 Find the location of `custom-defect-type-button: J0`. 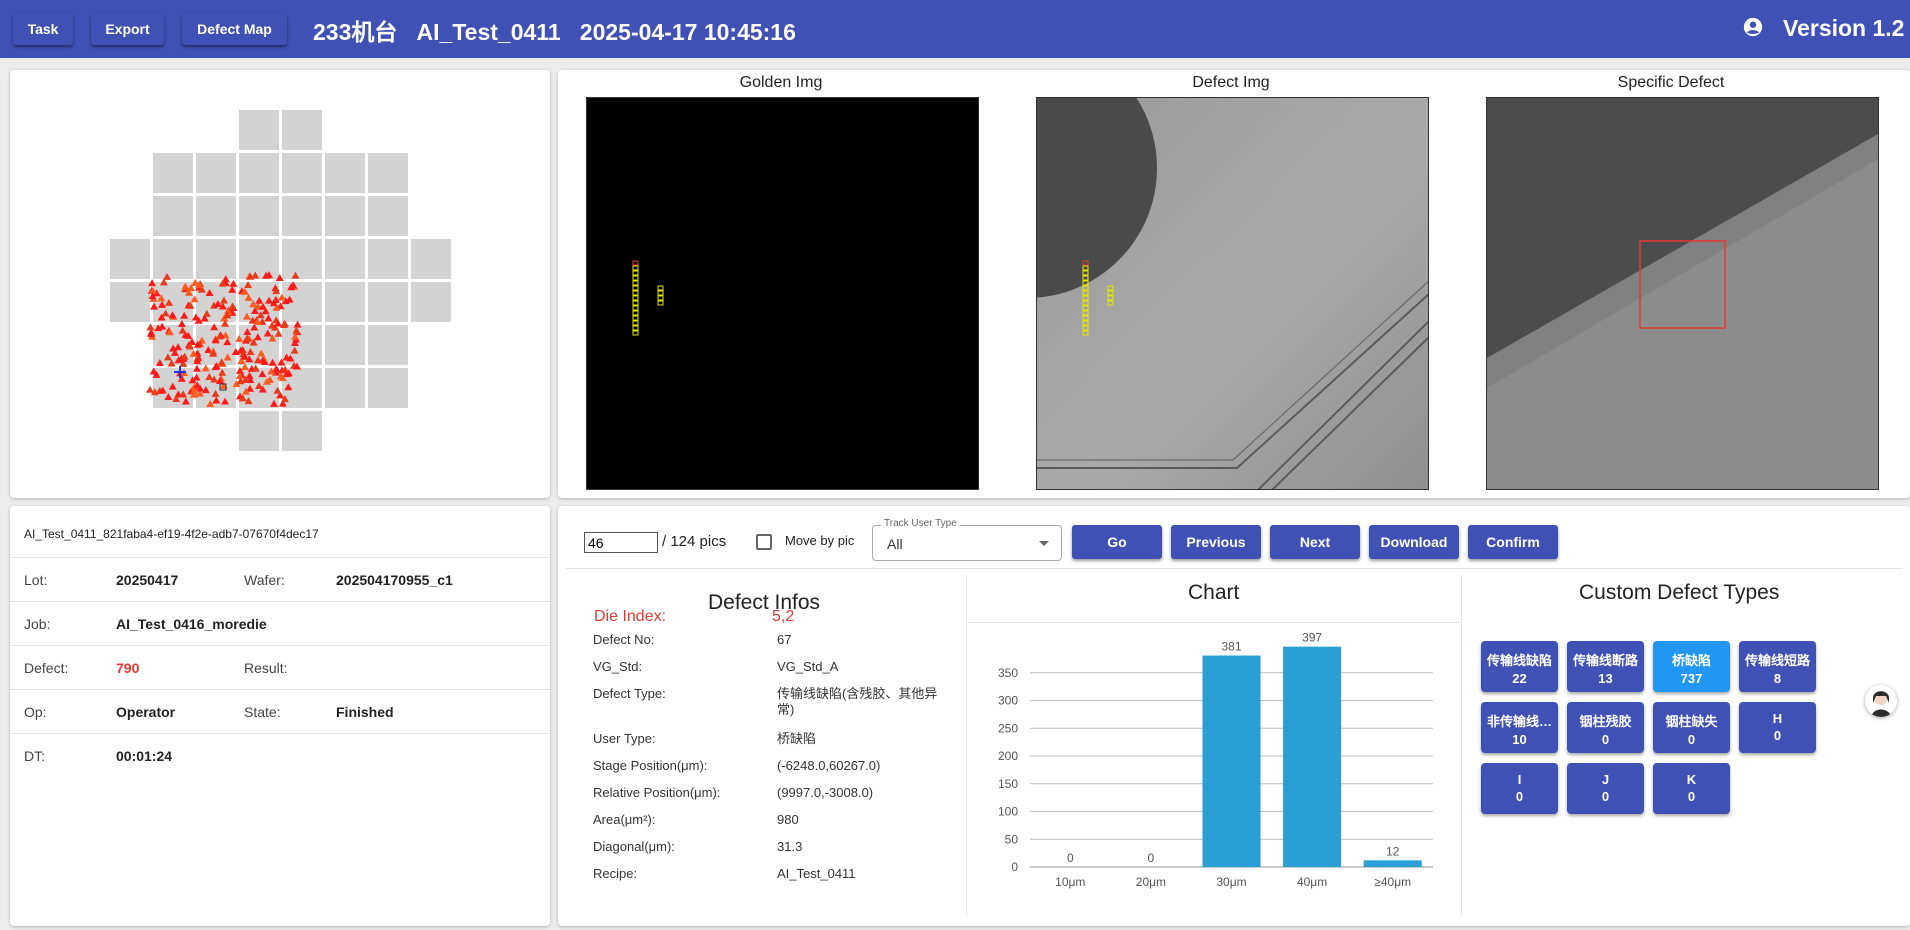

custom-defect-type-button: J0 is located at coordinates (1605, 788).